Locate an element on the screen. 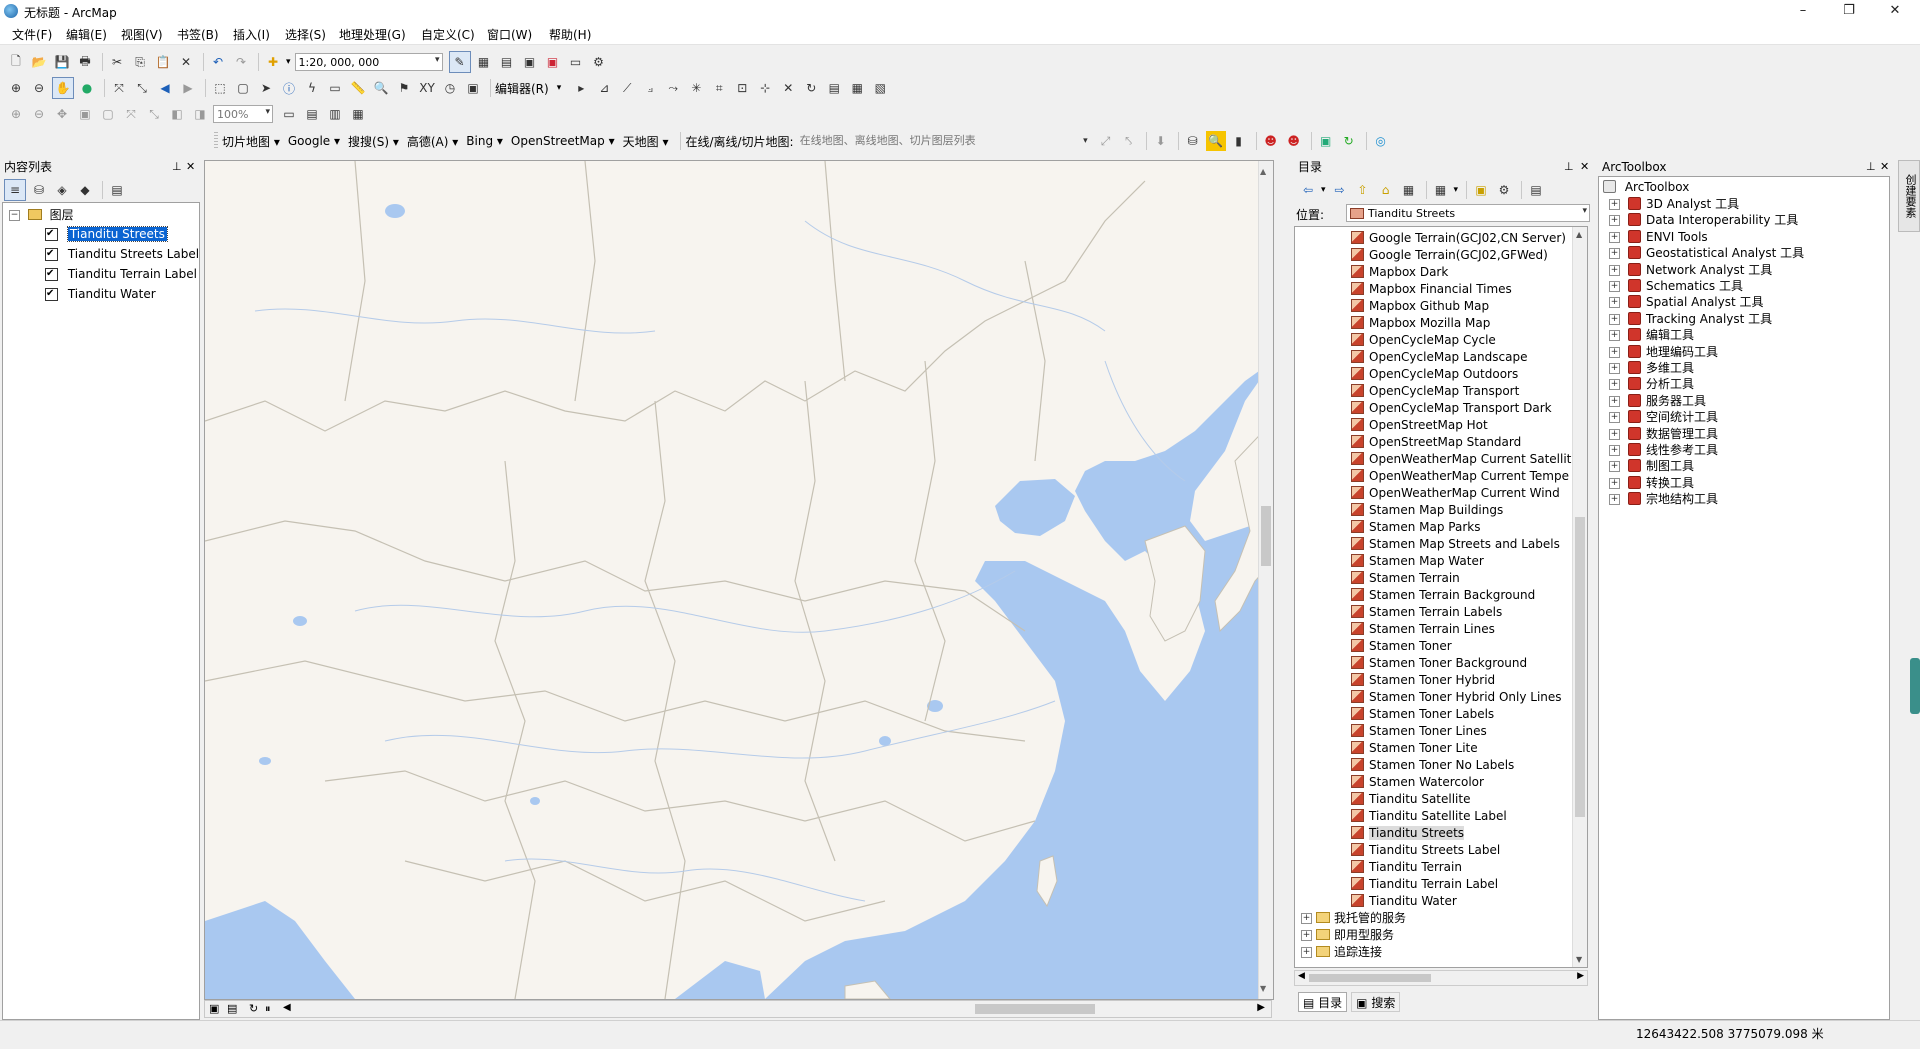 The width and height of the screenshot is (1920, 1049). catalog-tile-layer-item: Stamen Toner Lines is located at coordinates (1419, 731).